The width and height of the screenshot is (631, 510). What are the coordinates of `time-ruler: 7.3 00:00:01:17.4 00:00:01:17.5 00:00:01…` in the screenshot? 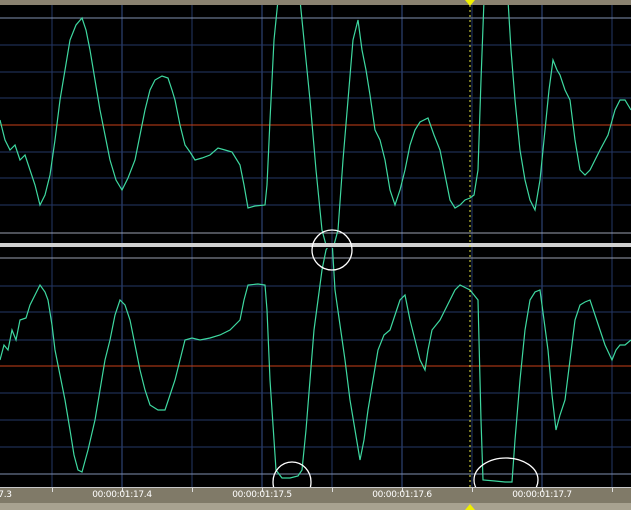 It's located at (315, 495).